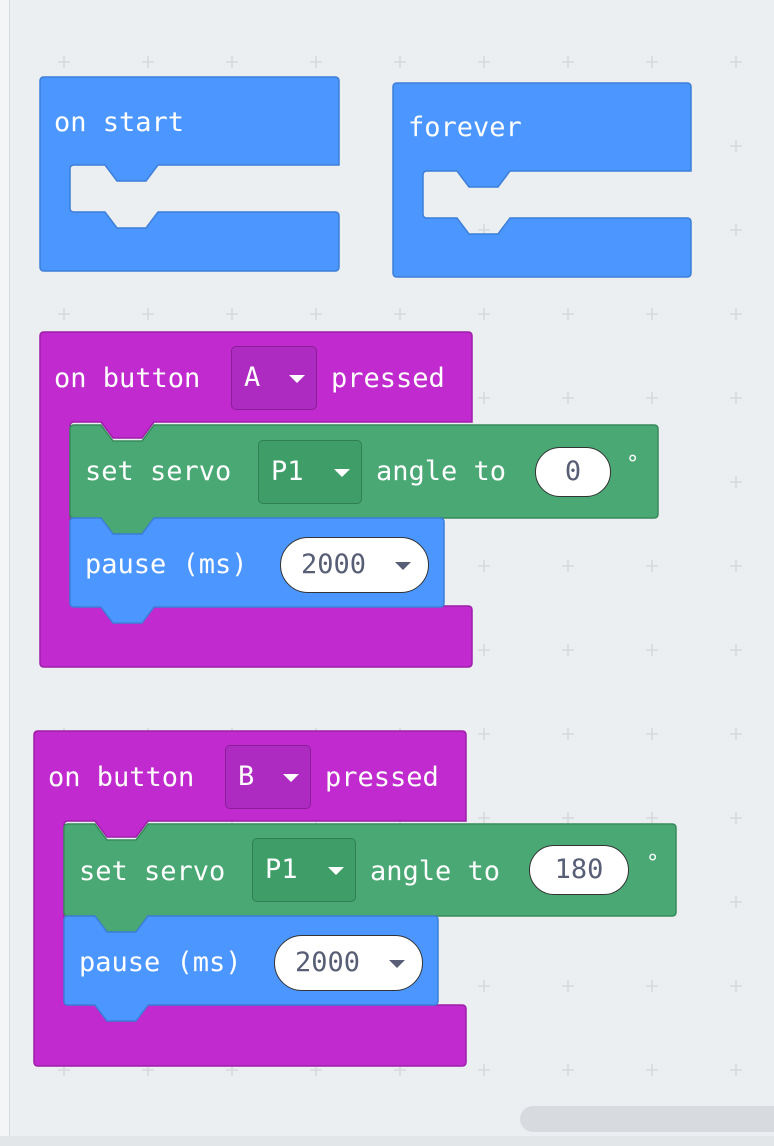 This screenshot has width=774, height=1146. I want to click on forever-label: forever, so click(465, 127).